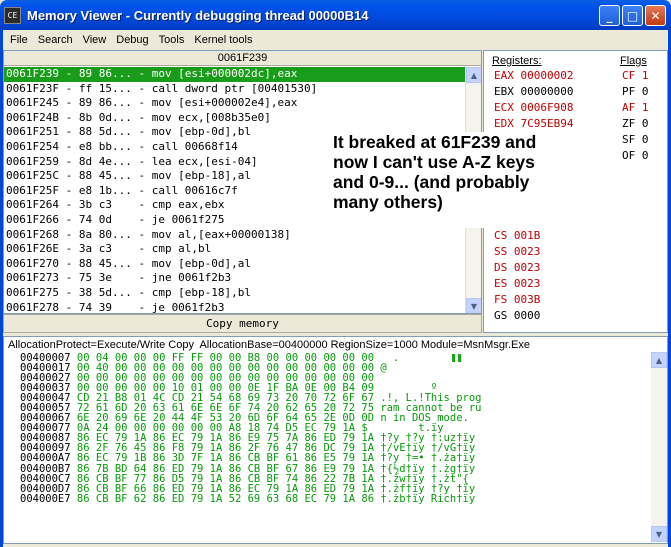  I want to click on register-value: ES 0023, so click(517, 283).